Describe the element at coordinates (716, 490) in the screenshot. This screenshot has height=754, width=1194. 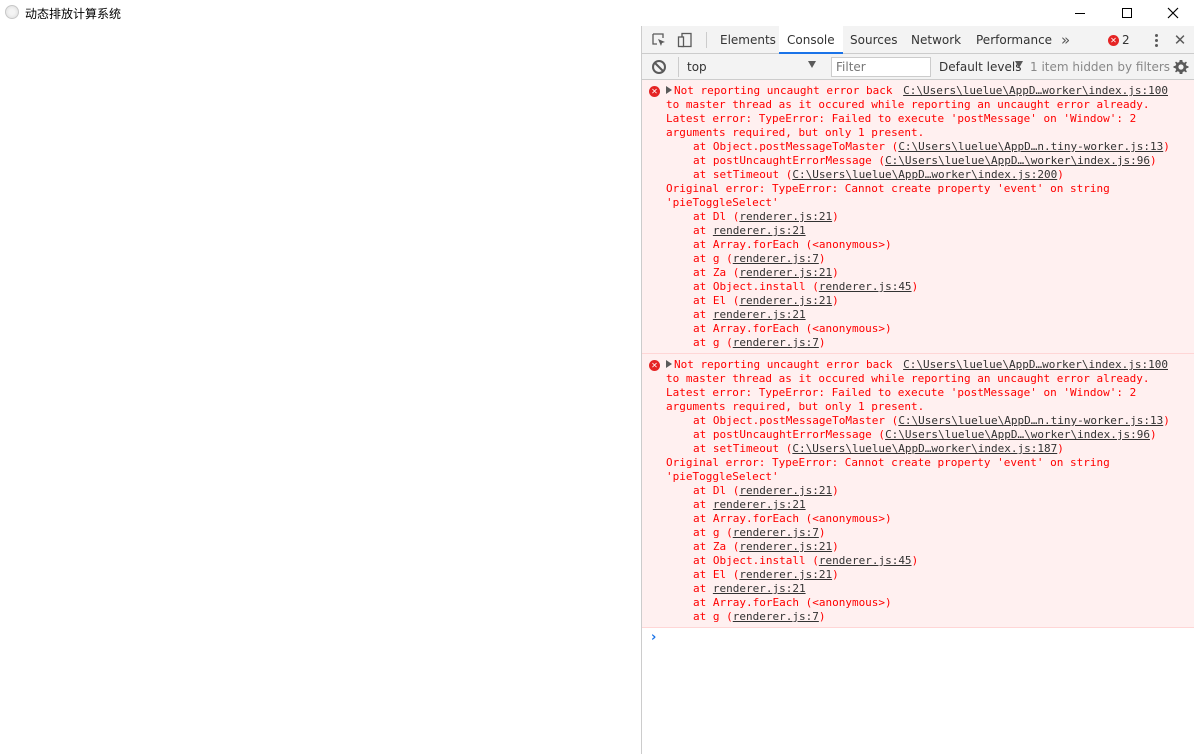
I see `stack-text: at Dl (` at that location.